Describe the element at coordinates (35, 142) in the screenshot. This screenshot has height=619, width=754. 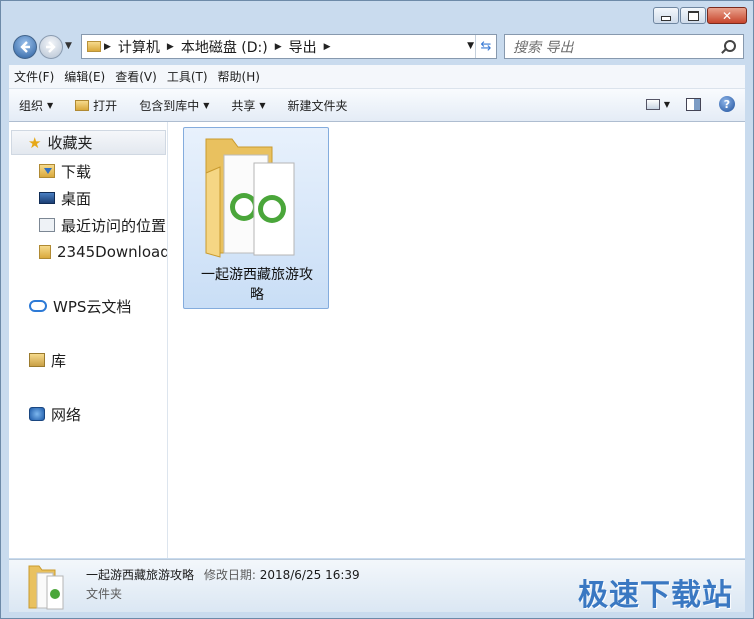
I see `star-icon: ★` at that location.